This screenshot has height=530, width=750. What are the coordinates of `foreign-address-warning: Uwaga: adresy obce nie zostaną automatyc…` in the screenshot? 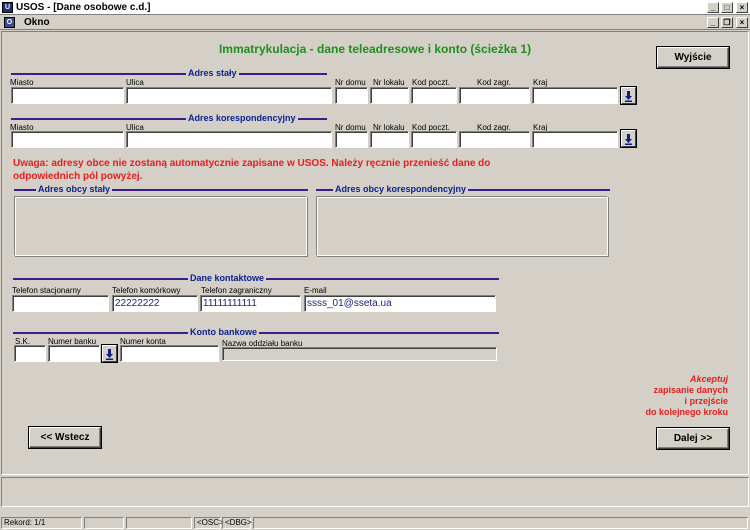 It's located at (252, 170).